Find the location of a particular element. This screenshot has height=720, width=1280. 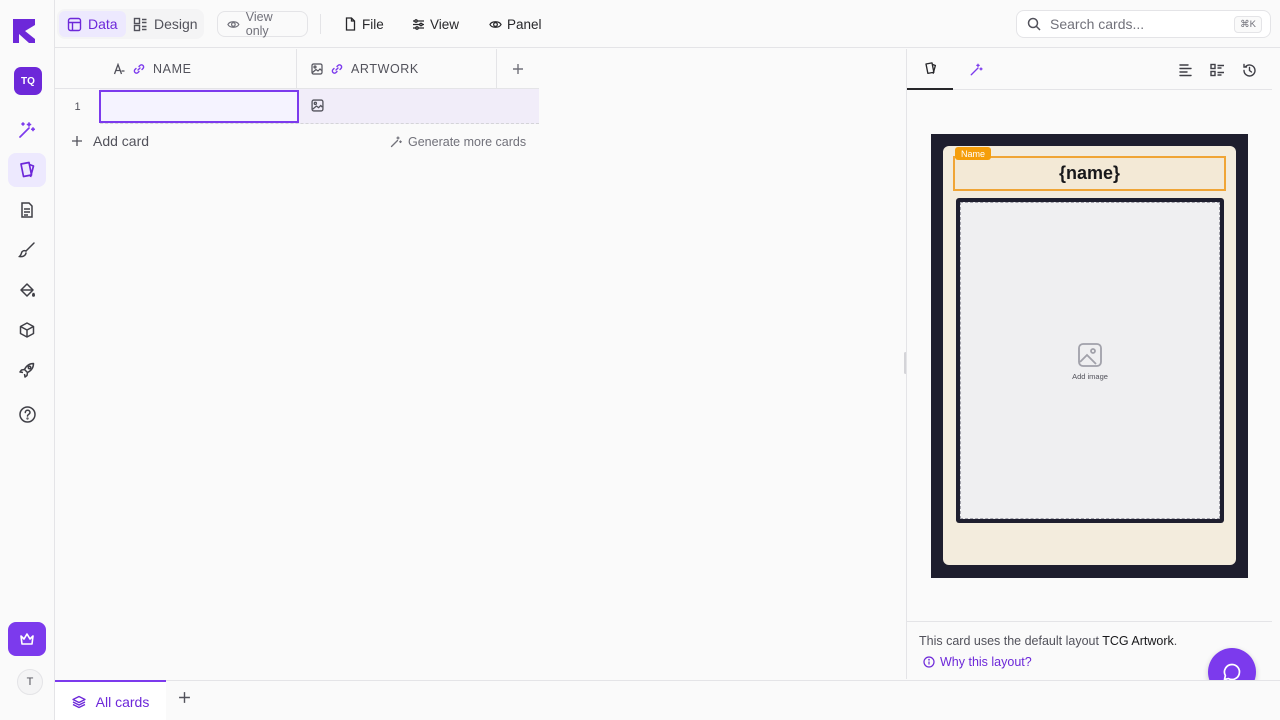

generate-cards-label: Generate more cards is located at coordinates (467, 142).